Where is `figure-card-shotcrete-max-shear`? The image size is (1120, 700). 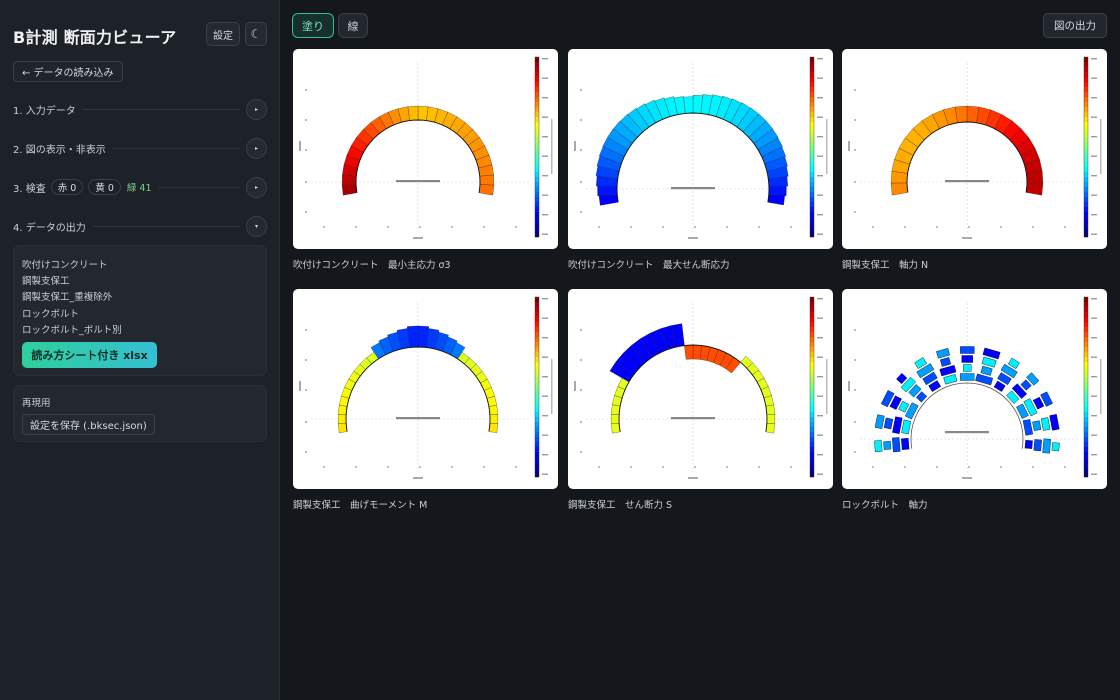
figure-card-shotcrete-max-shear is located at coordinates (700, 149).